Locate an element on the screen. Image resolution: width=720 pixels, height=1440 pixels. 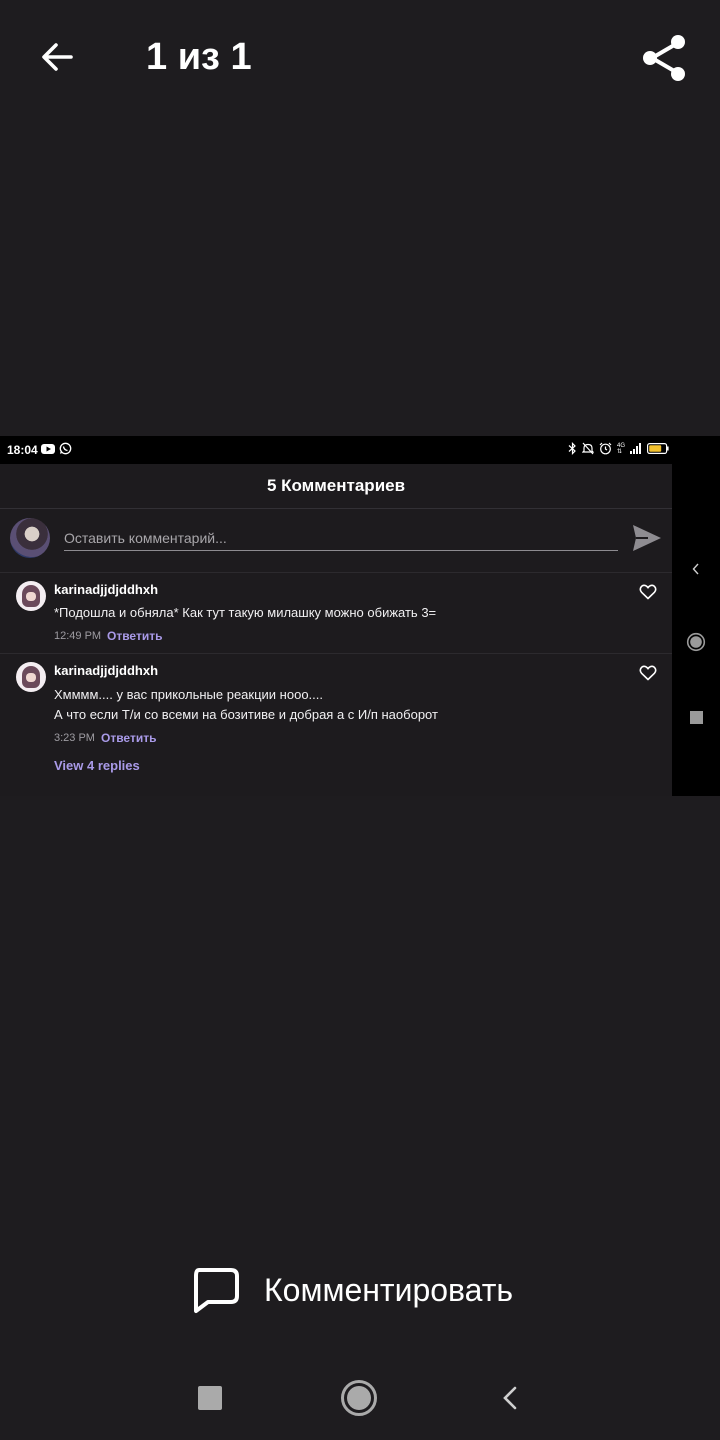
comment-button-label: Комментировать is located at coordinates (389, 1289).